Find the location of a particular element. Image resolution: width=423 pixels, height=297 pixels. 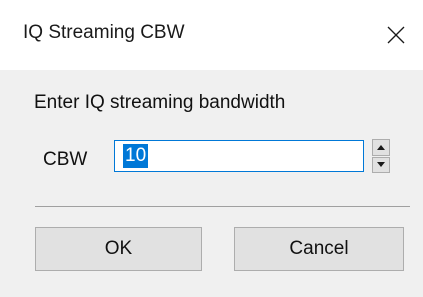

cancel-button: Cancel is located at coordinates (319, 249).